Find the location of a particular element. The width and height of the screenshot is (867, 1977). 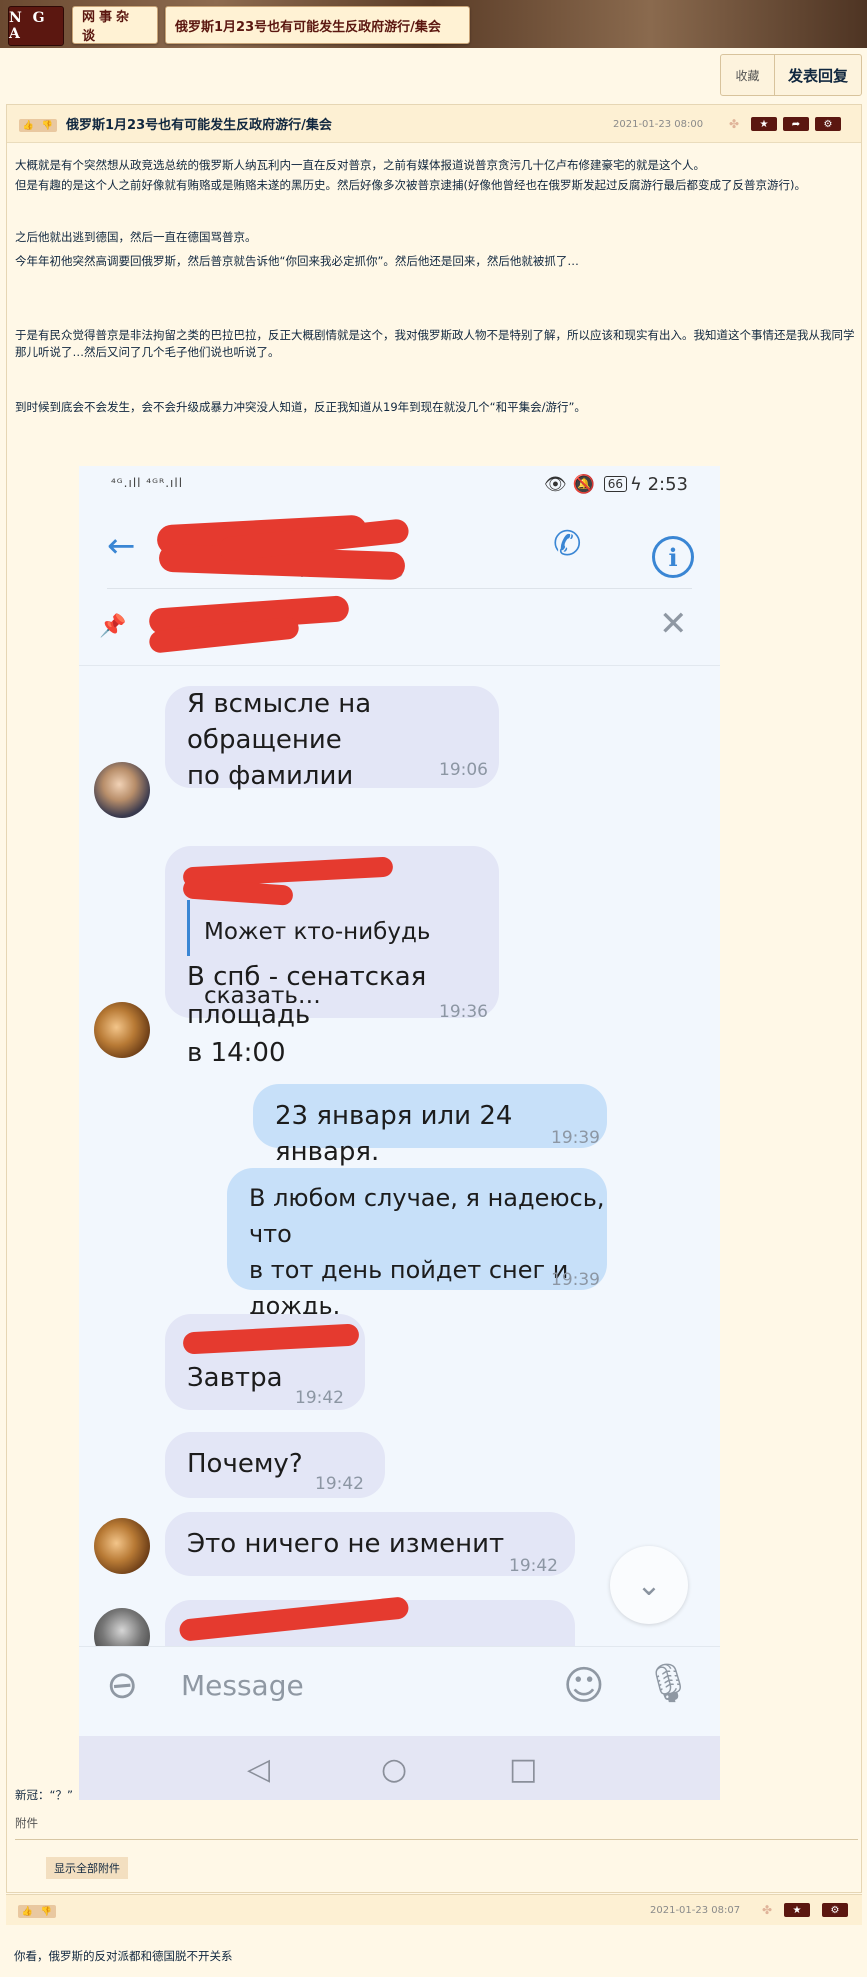

show-all-attachments-button: 显示全部附件 is located at coordinates (87, 1868).